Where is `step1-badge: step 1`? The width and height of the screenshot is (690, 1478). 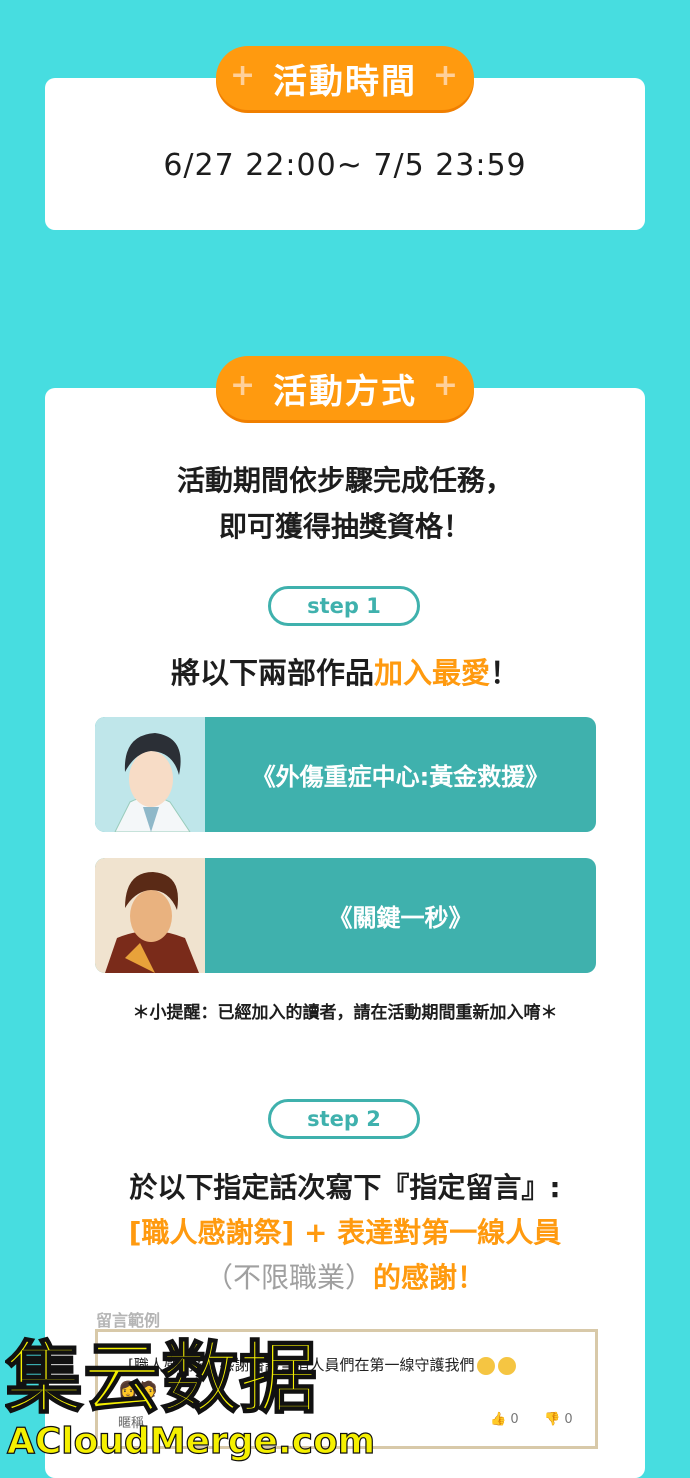
step1-badge: step 1 is located at coordinates (344, 606).